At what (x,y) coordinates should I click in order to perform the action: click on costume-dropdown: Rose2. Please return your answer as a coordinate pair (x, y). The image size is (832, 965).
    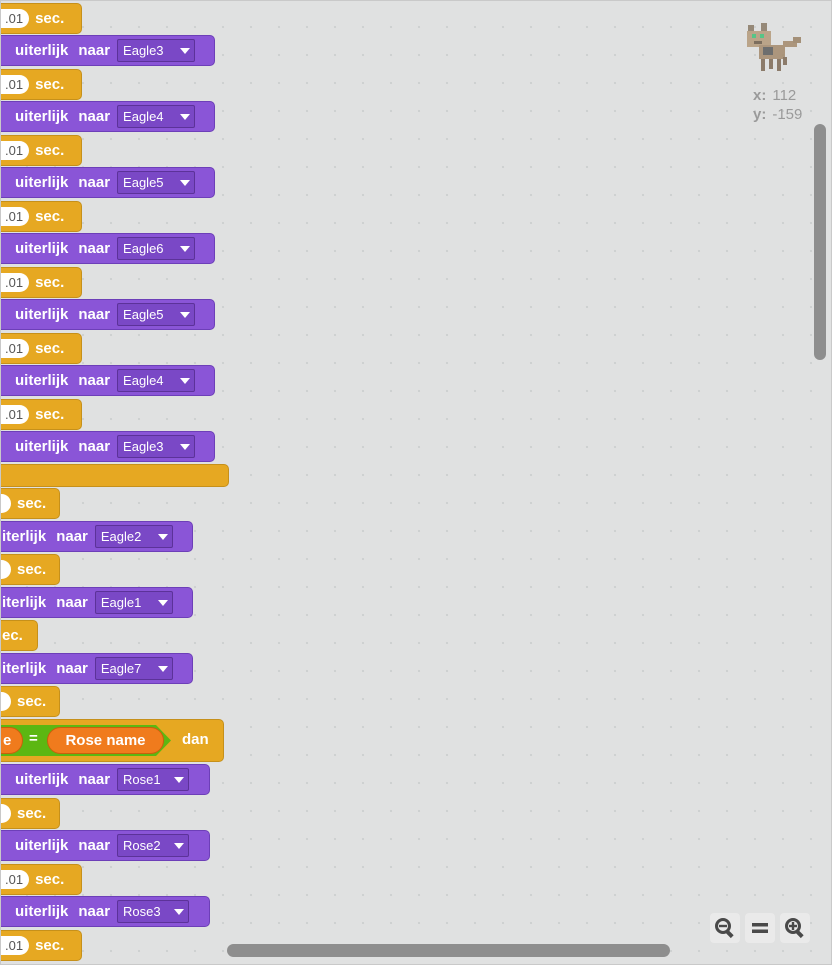
    Looking at the image, I should click on (153, 845).